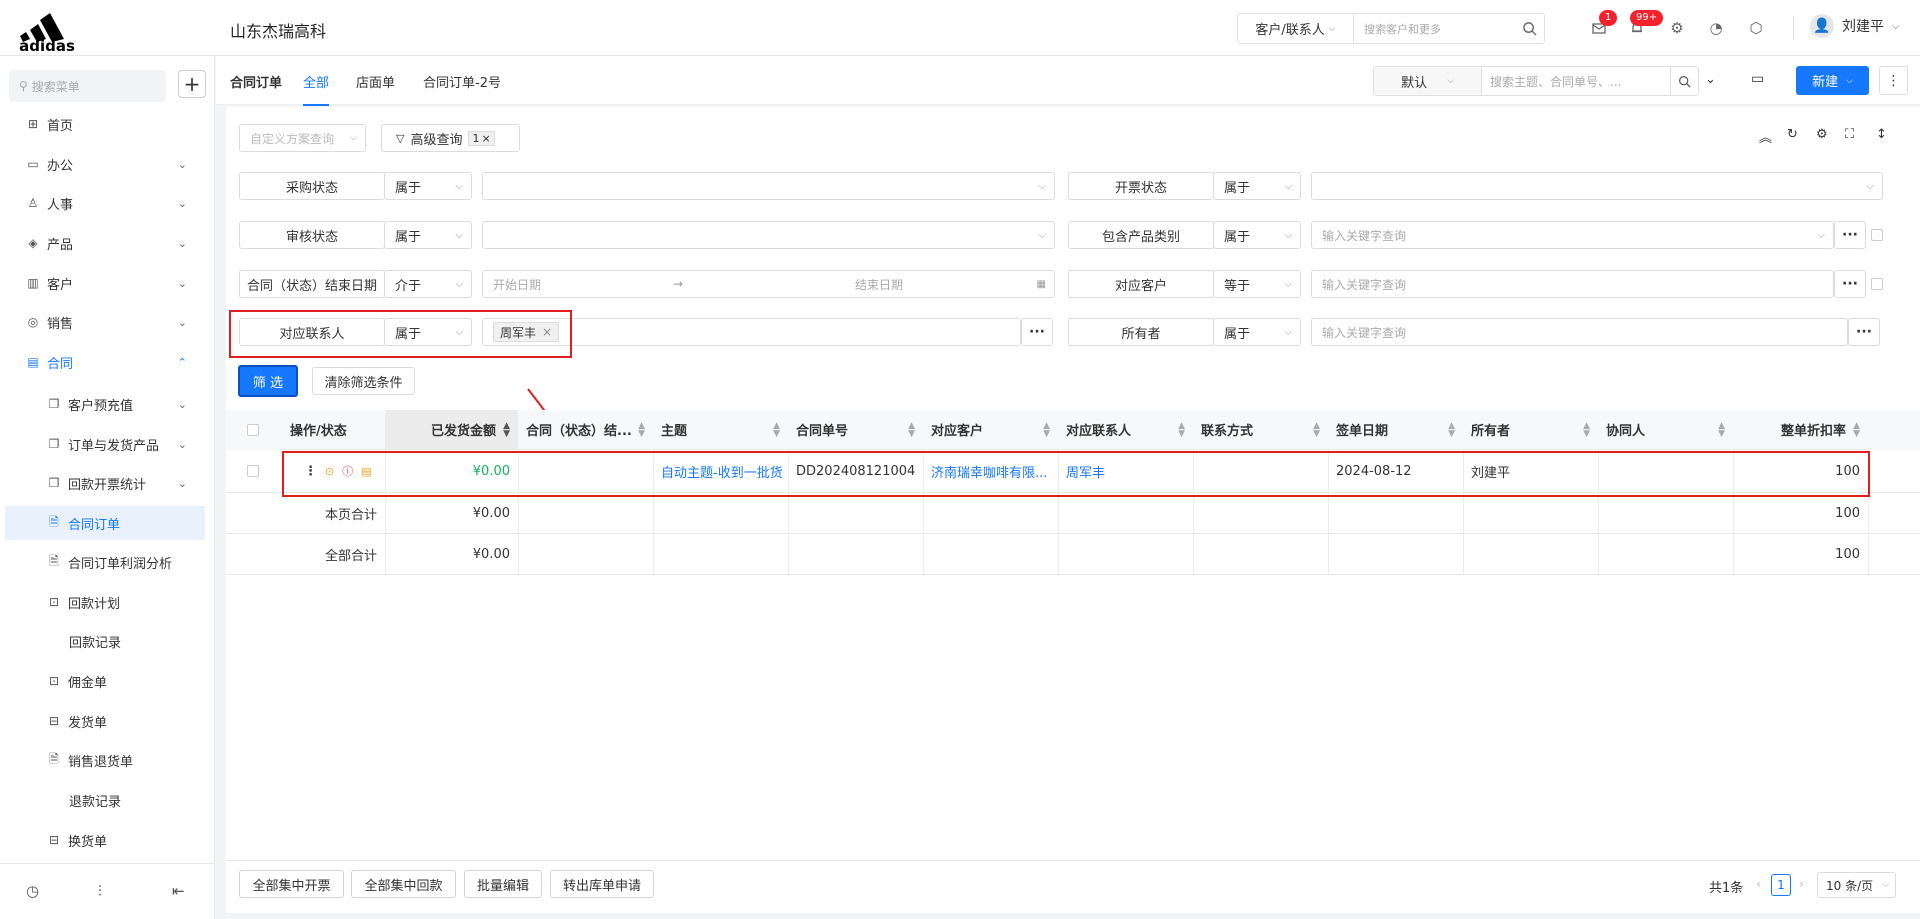  What do you see at coordinates (87, 86) in the screenshot?
I see `menu-search-input: ⚲ 搜索菜单` at bounding box center [87, 86].